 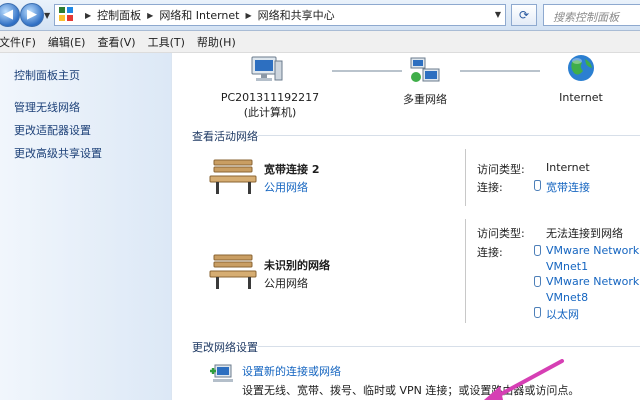 What do you see at coordinates (221, 373) in the screenshot?
I see `new-connection-icon` at bounding box center [221, 373].